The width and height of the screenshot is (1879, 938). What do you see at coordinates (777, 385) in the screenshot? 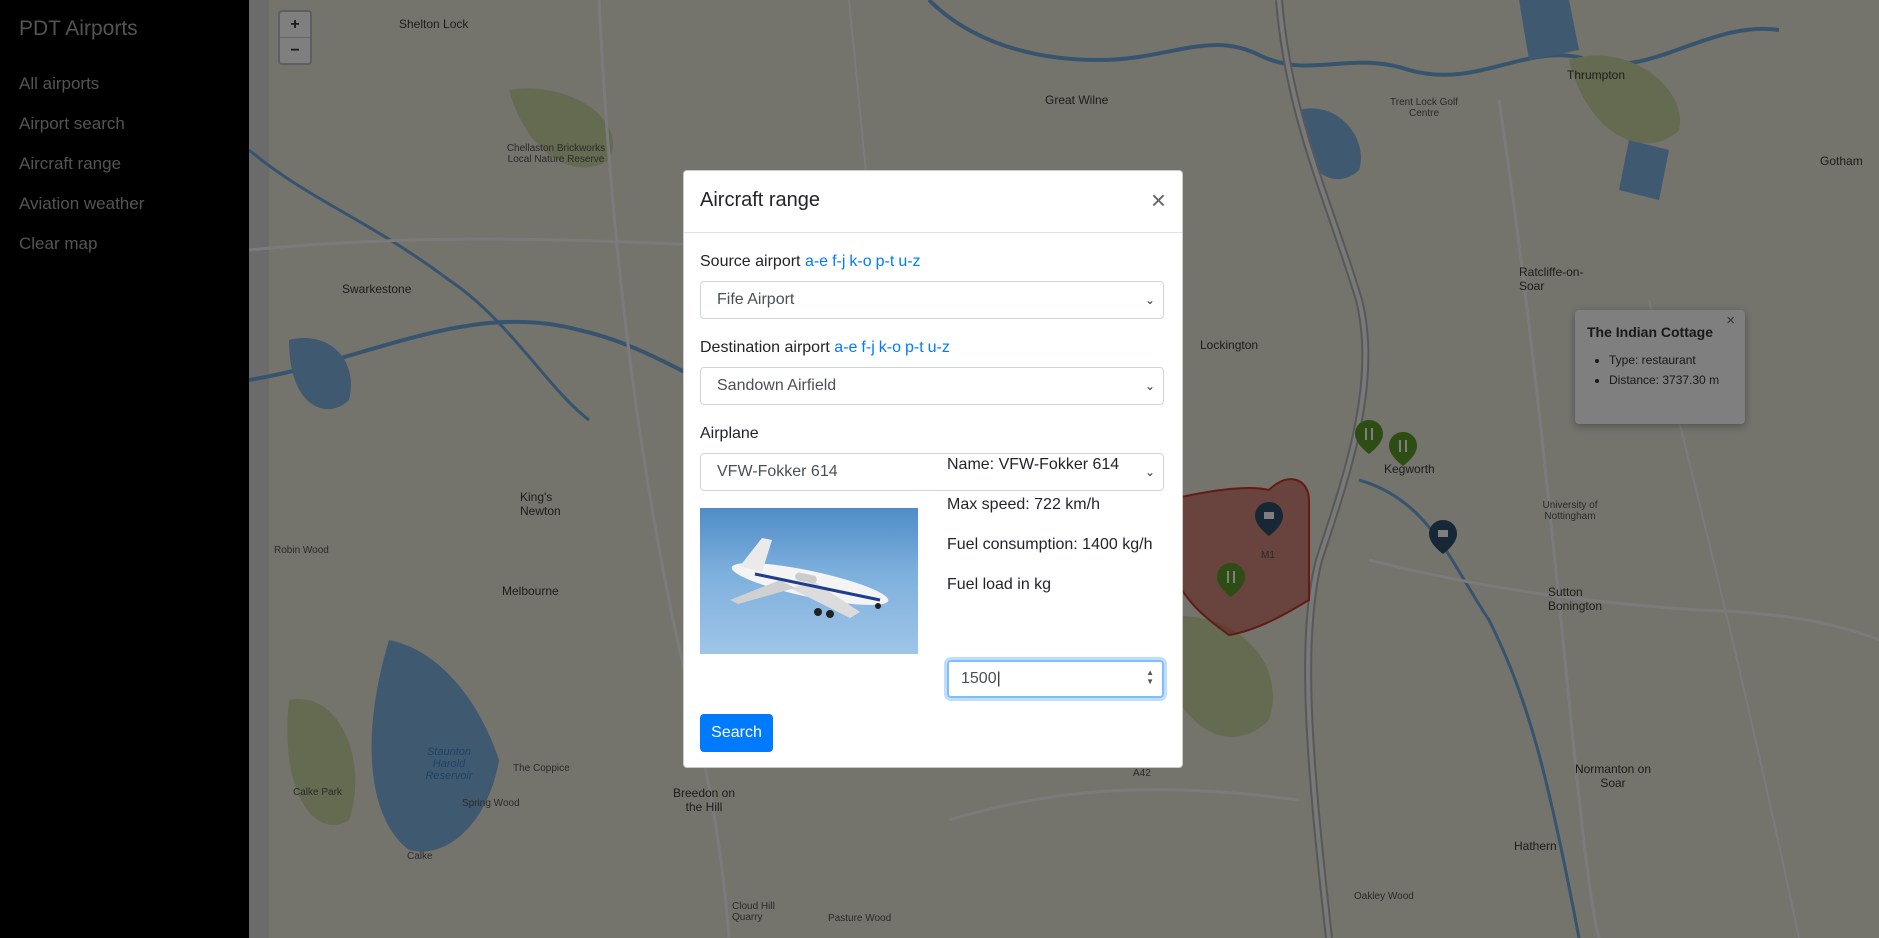
I see `destination-airport-value: Sandown Airfield` at bounding box center [777, 385].